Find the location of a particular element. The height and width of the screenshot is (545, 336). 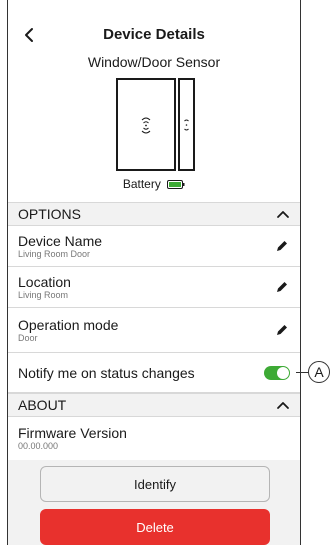

location-label: Location is located at coordinates (44, 281).